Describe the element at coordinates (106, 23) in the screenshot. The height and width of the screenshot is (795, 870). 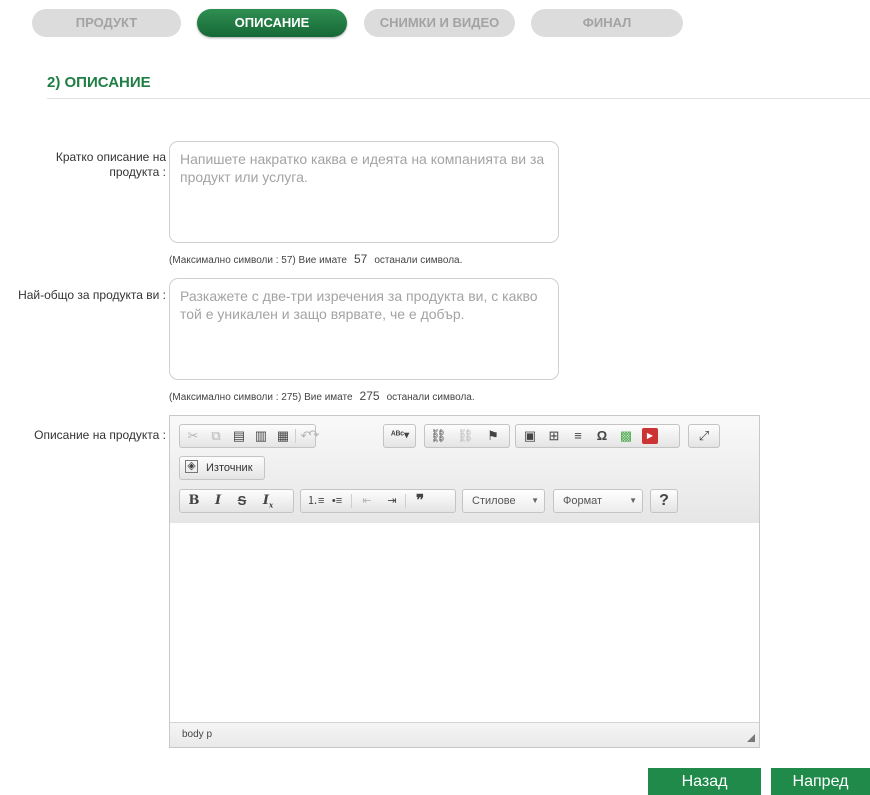
I see `step-product: ПРОДУКТ` at that location.